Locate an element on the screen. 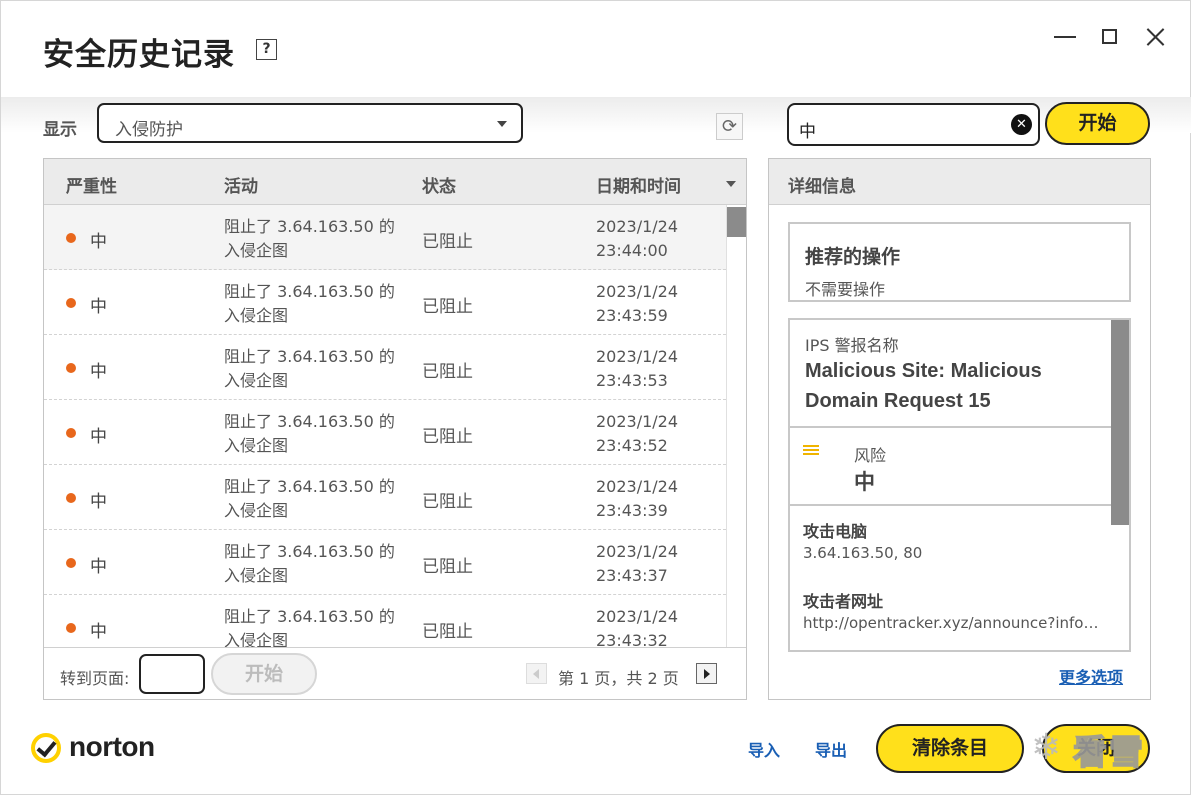 The width and height of the screenshot is (1191, 795). risk-section: 风险 中 is located at coordinates (950, 467).